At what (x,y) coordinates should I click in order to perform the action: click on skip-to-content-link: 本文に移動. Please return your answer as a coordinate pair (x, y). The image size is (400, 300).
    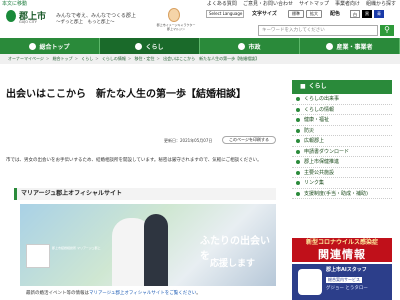
    Looking at the image, I should click on (14, 4).